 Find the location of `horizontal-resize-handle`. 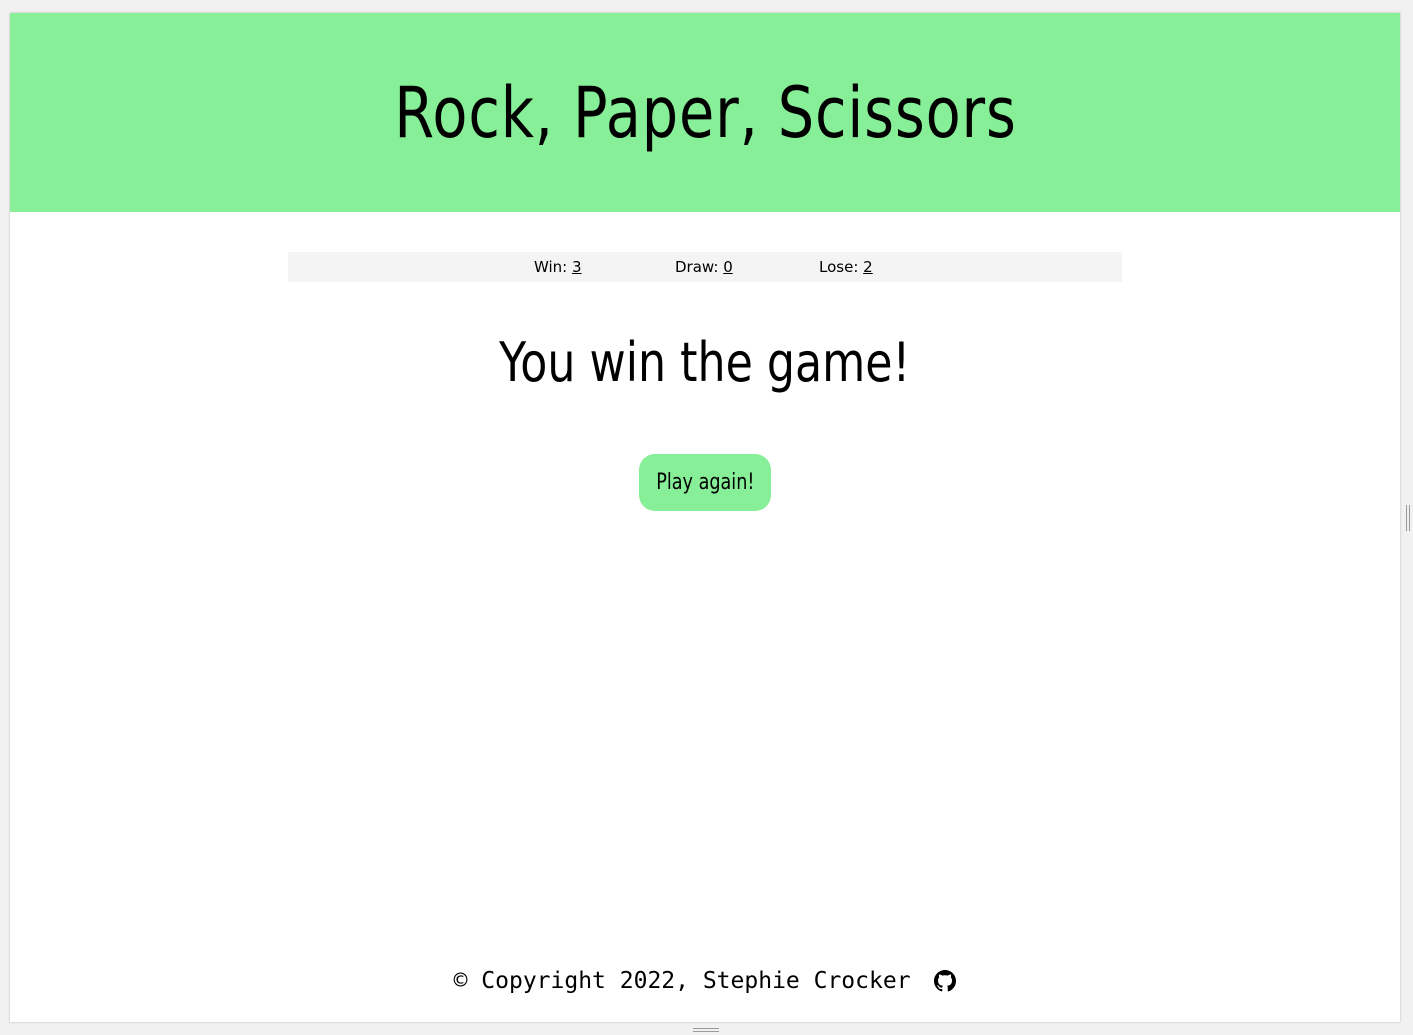

horizontal-resize-handle is located at coordinates (706, 1030).